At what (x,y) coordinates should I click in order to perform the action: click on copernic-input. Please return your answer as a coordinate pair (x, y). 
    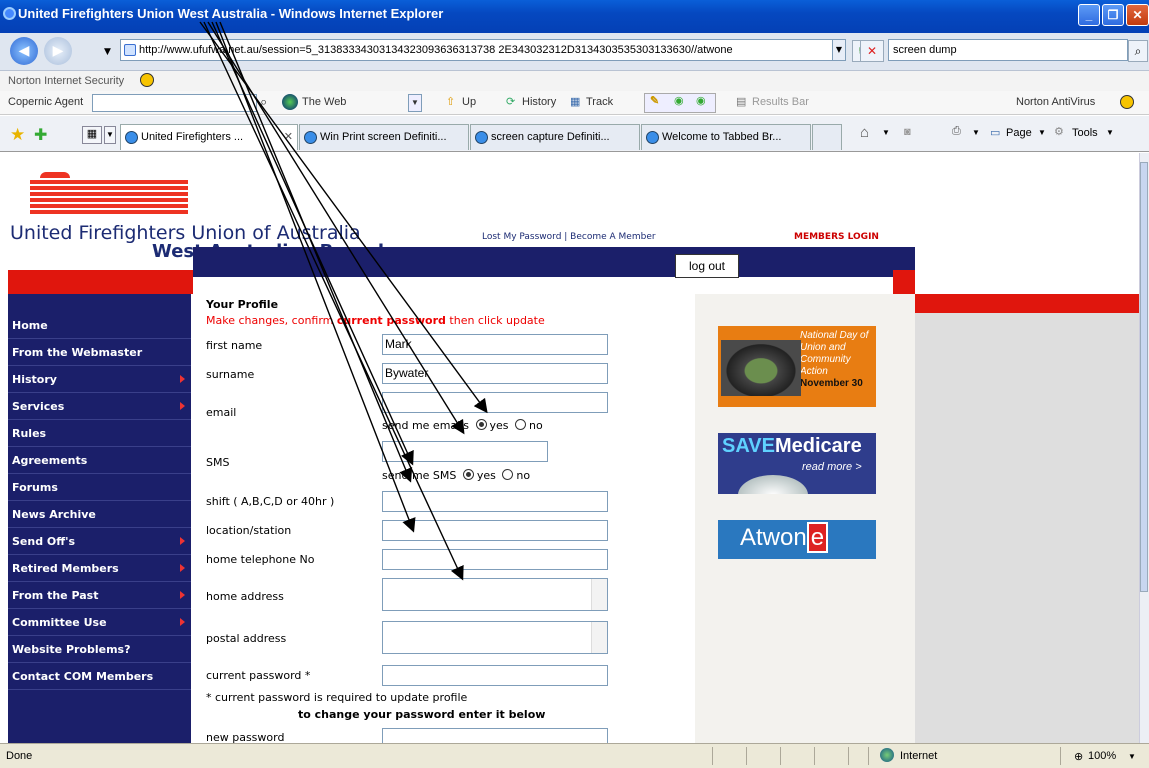
    Looking at the image, I should click on (174, 103).